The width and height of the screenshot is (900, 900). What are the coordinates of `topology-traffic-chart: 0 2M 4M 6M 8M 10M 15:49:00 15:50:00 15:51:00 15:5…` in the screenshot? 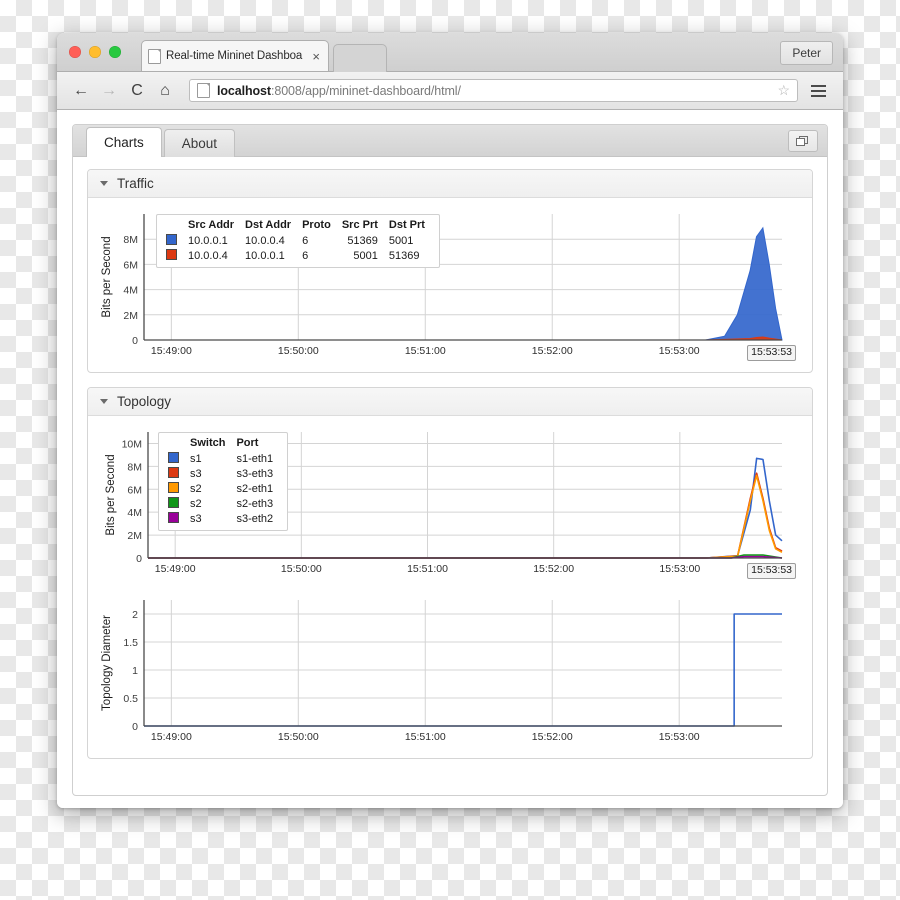 It's located at (450, 505).